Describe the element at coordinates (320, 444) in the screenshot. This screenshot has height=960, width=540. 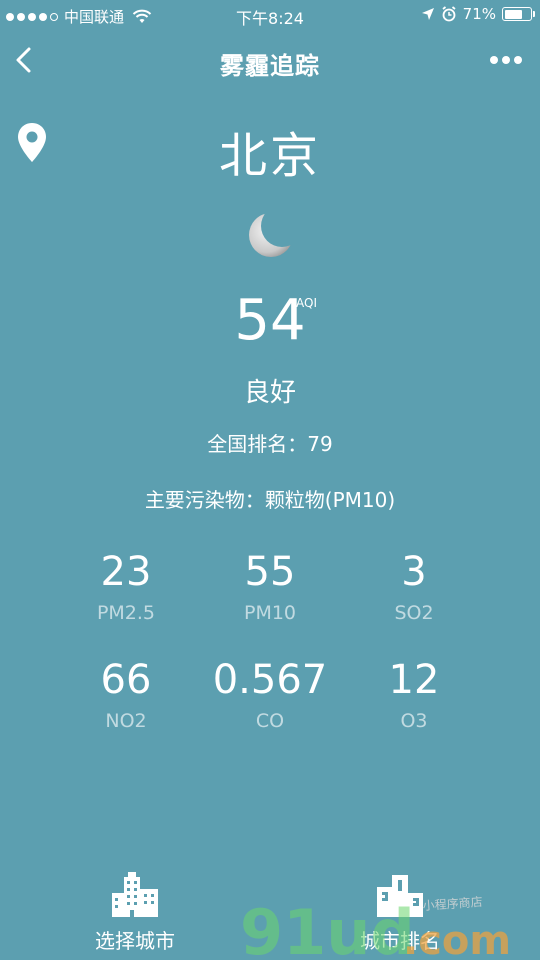
I see `rank-value: 79` at that location.